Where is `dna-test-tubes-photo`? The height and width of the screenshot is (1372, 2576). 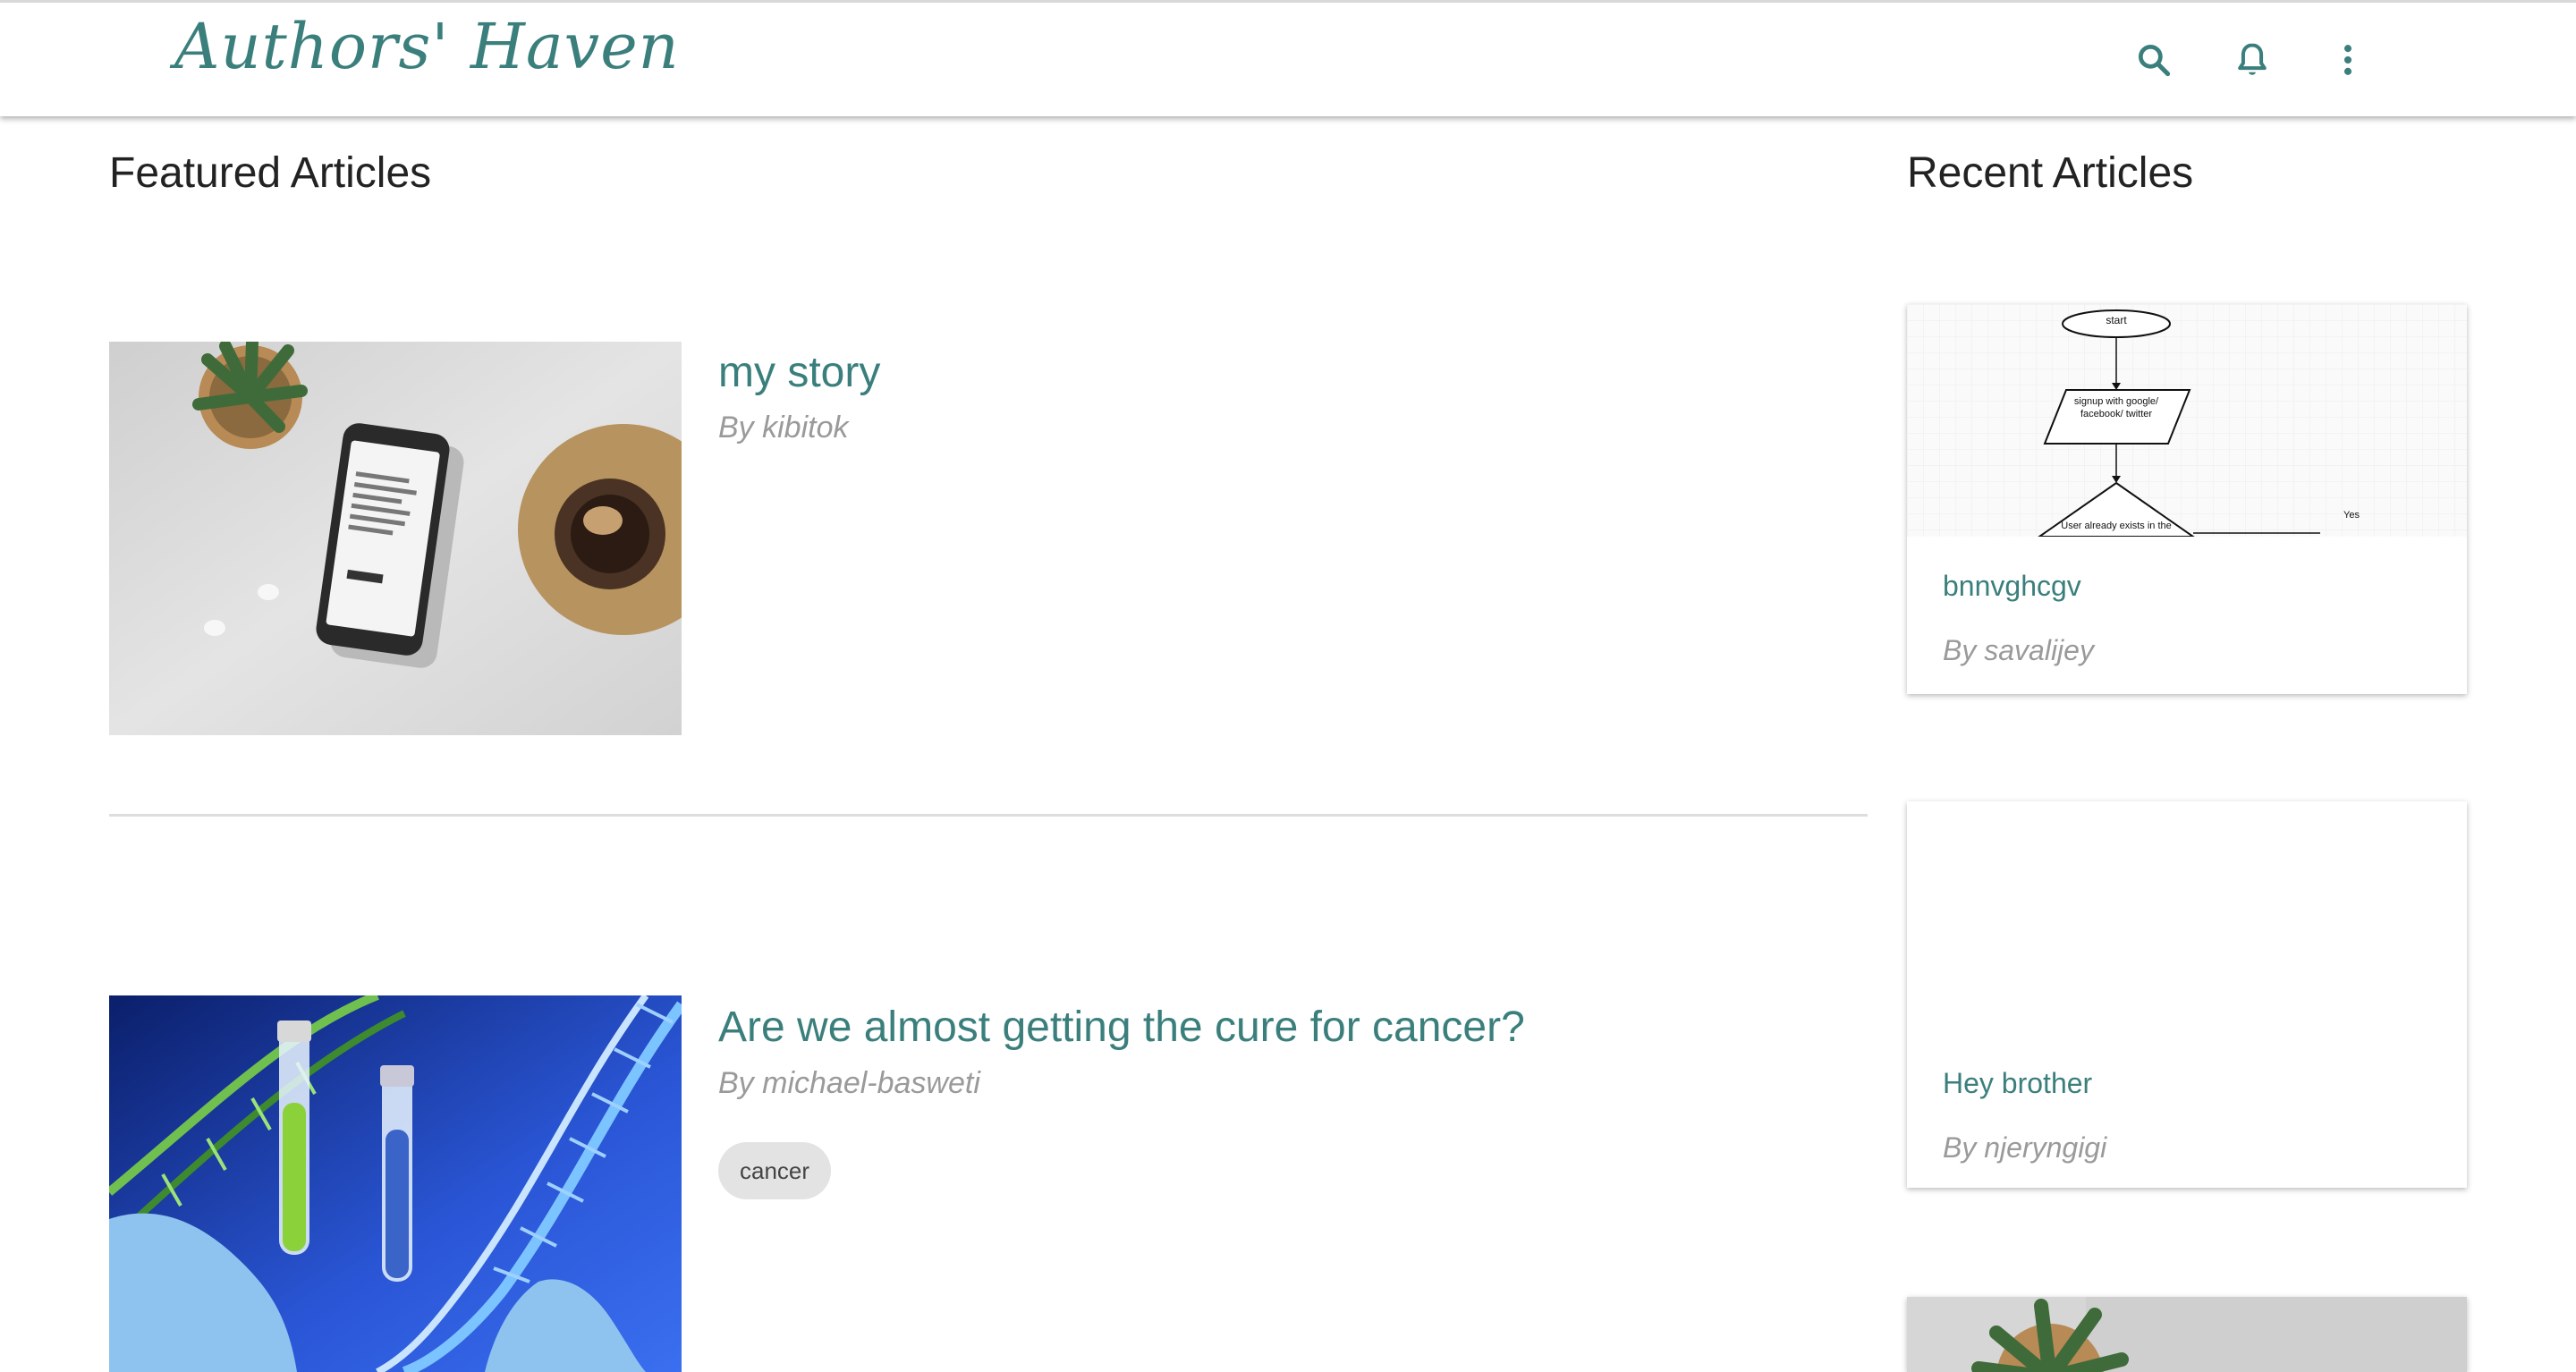 dna-test-tubes-photo is located at coordinates (395, 1183).